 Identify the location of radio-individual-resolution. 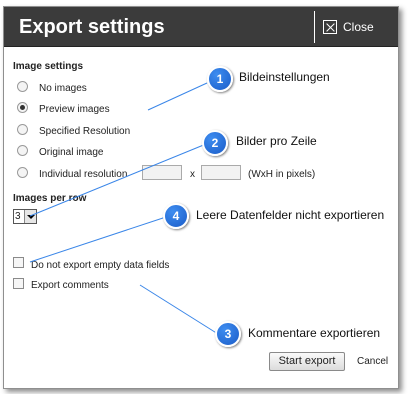
(22, 172).